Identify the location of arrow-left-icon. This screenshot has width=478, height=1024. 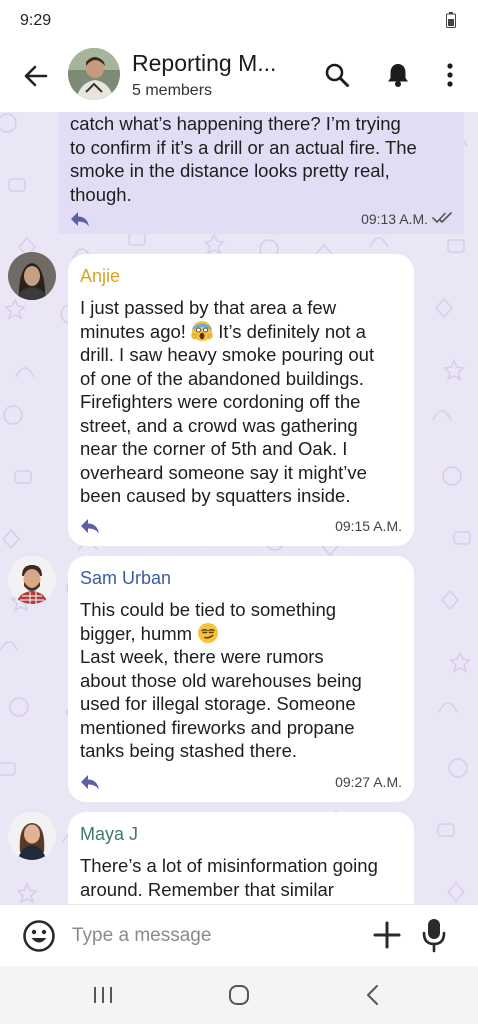
(36, 76).